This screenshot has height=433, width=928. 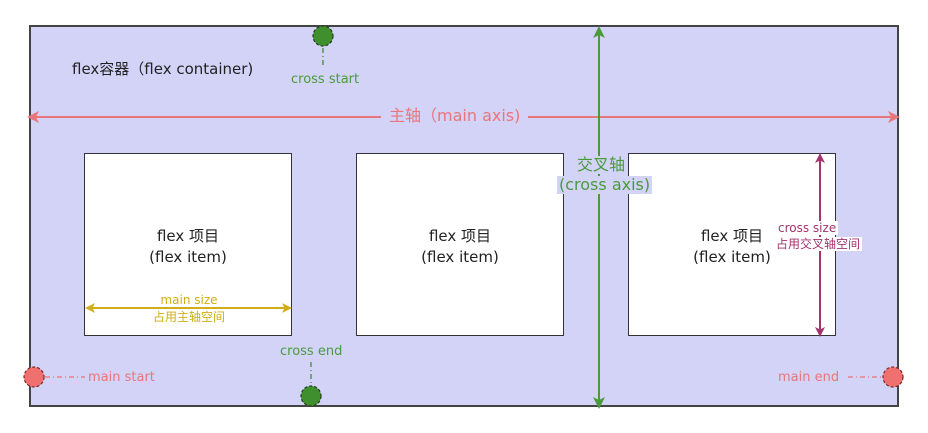 I want to click on cross-axis-label: 交叉轴, so click(x=601, y=164).